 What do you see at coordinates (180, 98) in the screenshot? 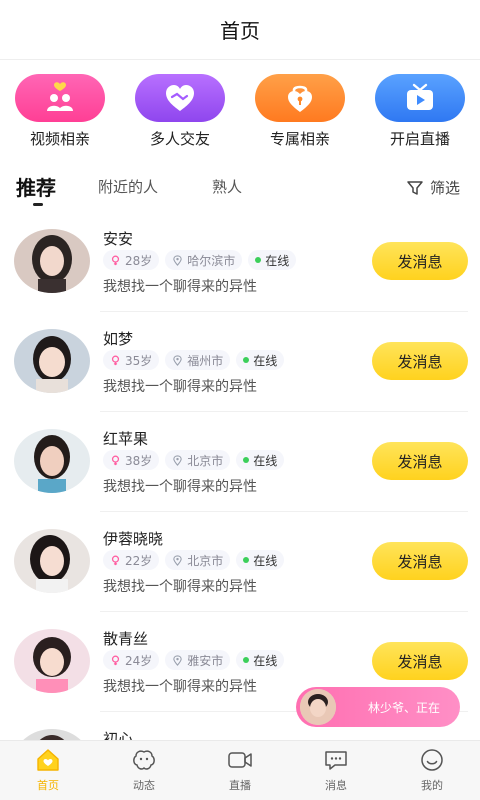
I see `handshake-heart-icon` at bounding box center [180, 98].